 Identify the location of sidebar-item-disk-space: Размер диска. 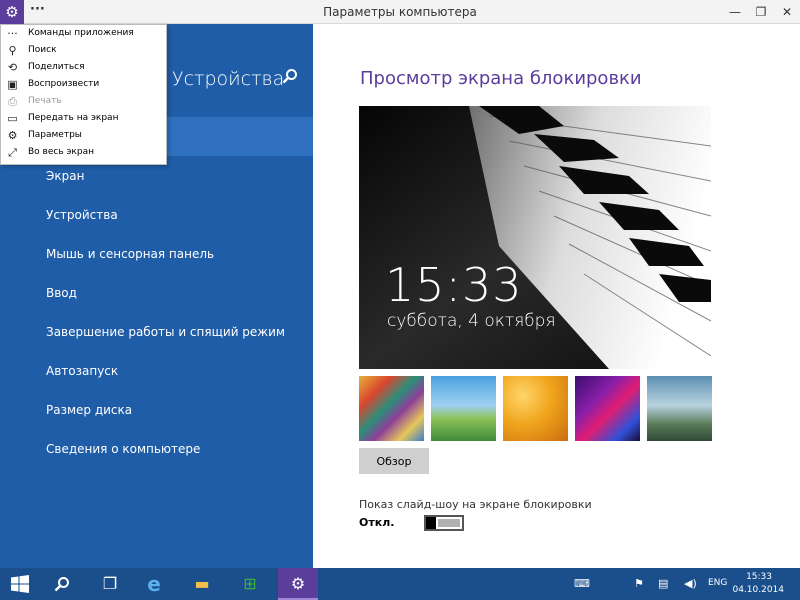
(156, 410).